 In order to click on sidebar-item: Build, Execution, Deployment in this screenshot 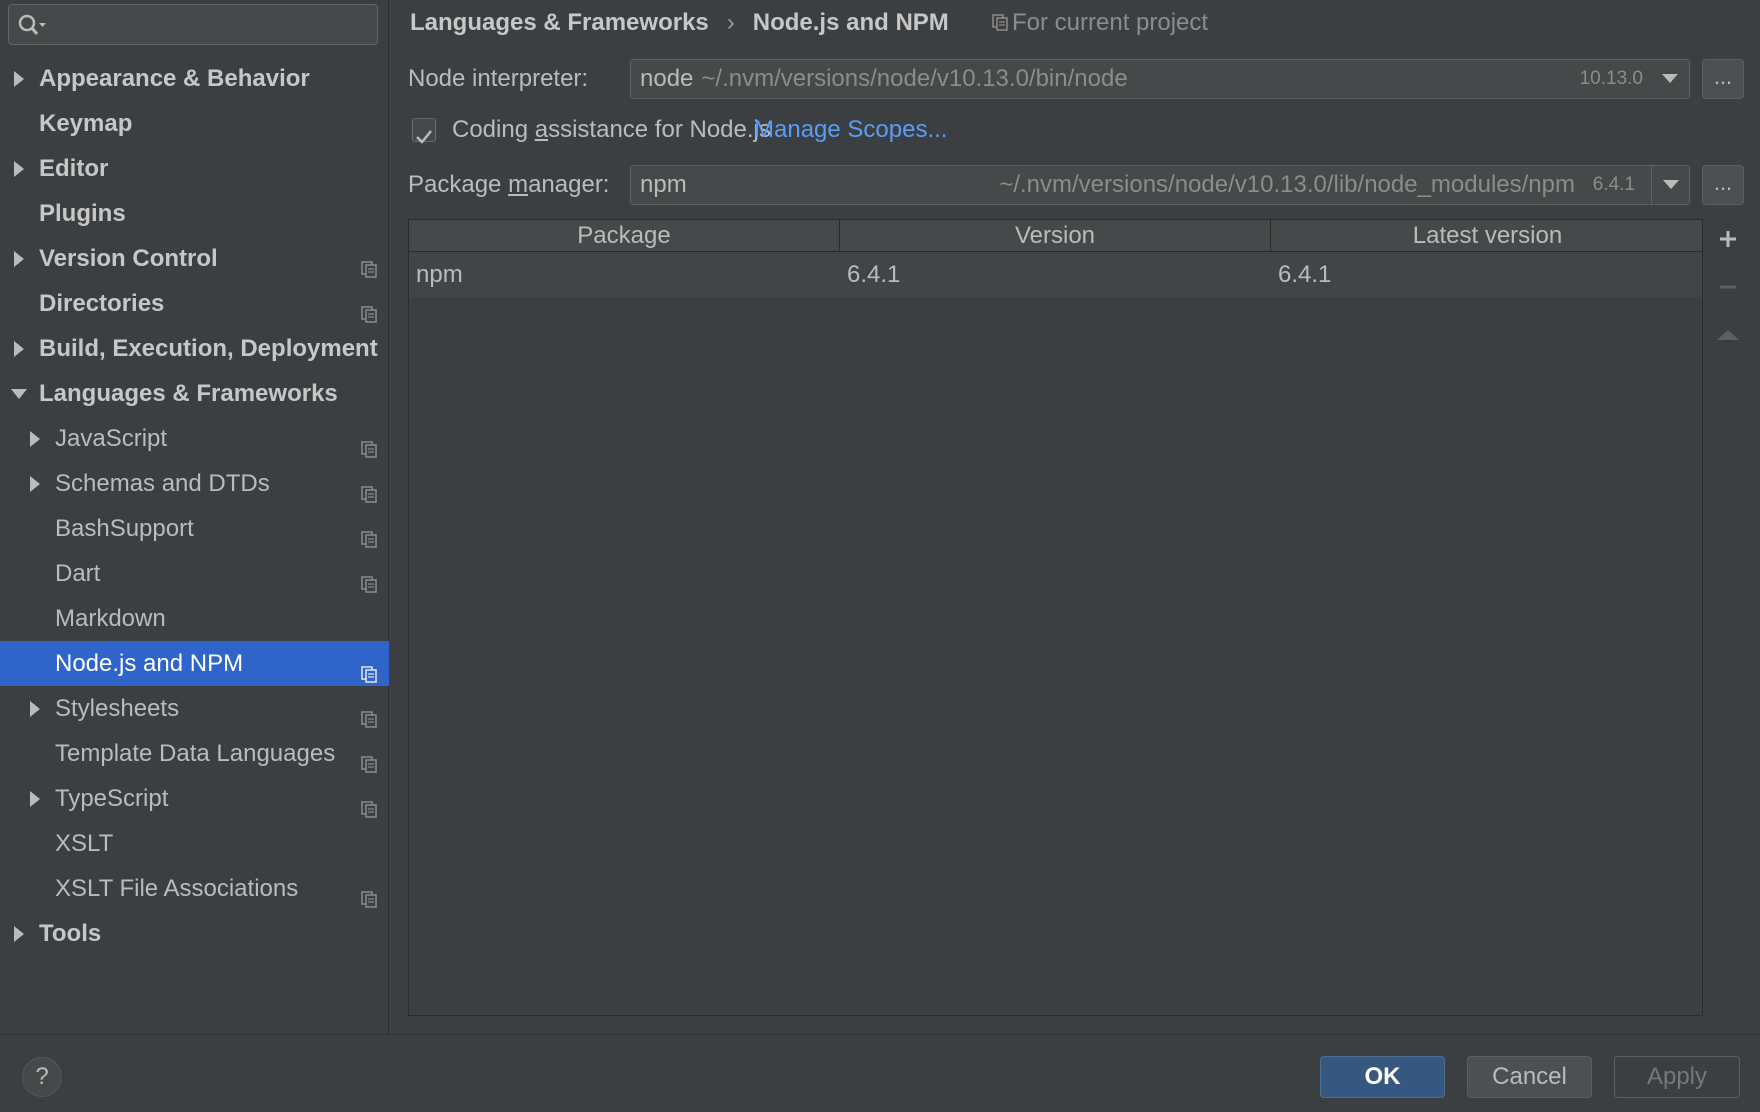, I will do `click(194, 348)`.